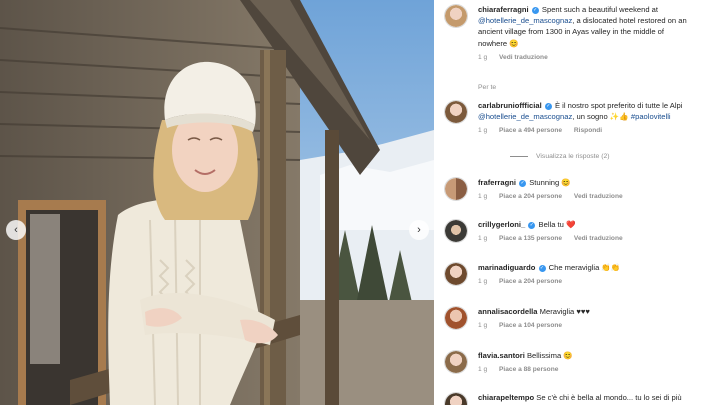 The height and width of the screenshot is (405, 728). I want to click on chevron-right-icon: ›, so click(419, 230).